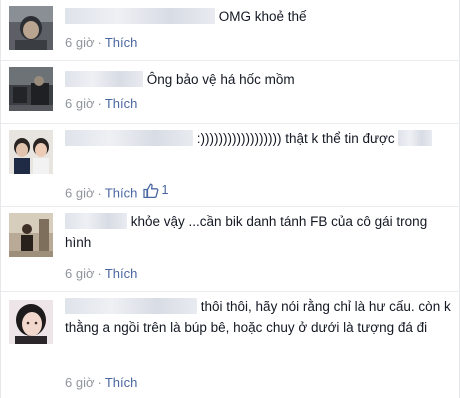  Describe the element at coordinates (151, 190) in the screenshot. I see `thumbs-up-icon` at that location.